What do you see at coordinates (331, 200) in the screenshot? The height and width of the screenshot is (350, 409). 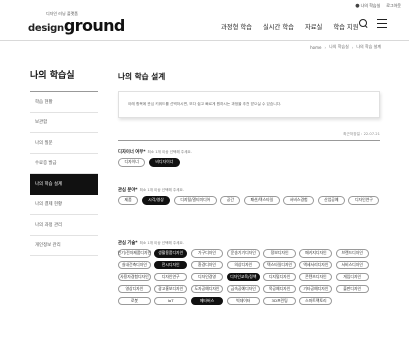 I see `keyword-chip: 산업공예` at bounding box center [331, 200].